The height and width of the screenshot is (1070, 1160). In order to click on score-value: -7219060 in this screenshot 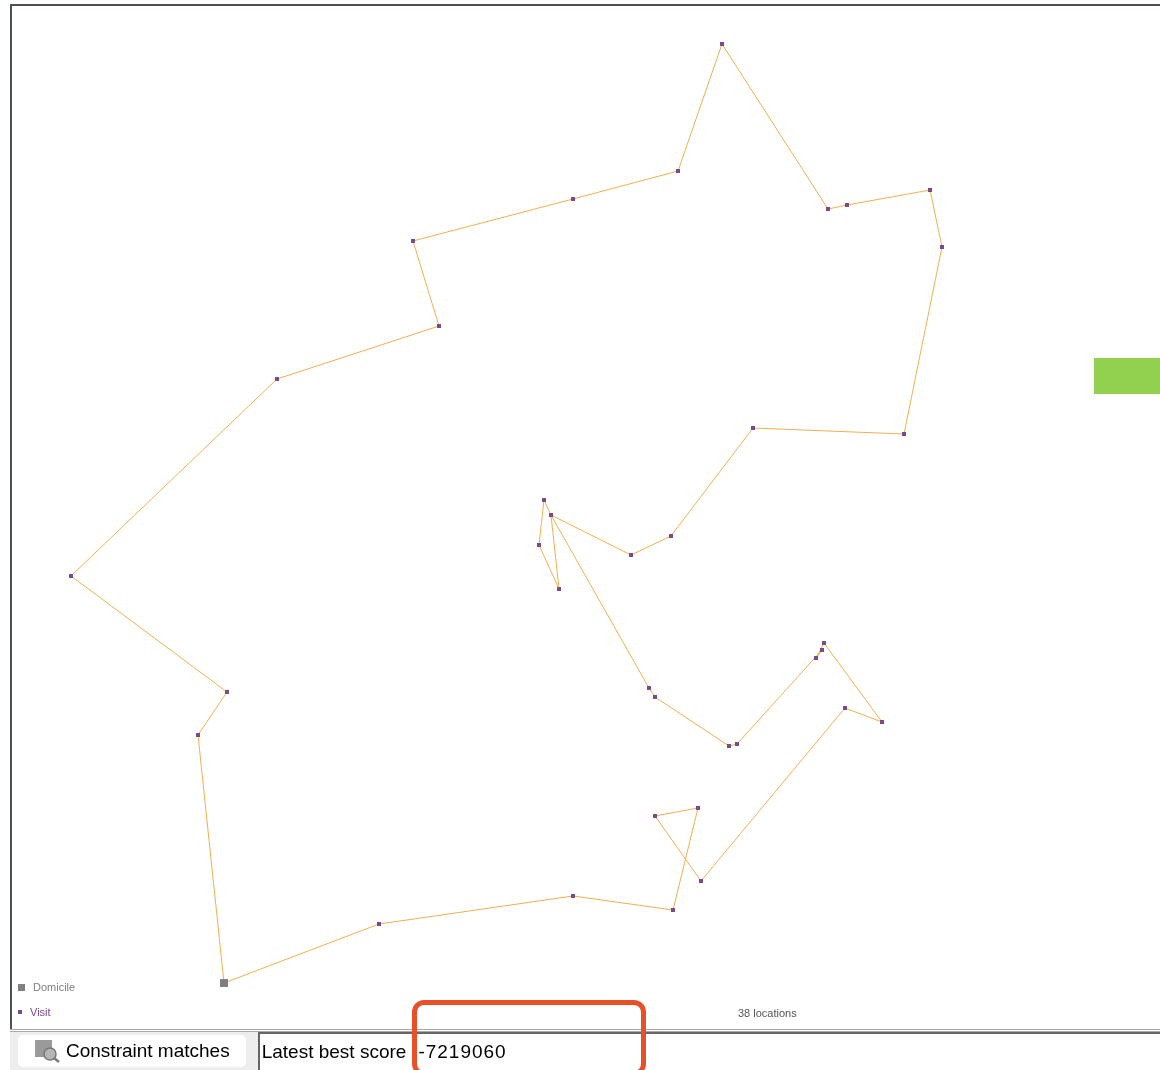, I will do `click(462, 1051)`.